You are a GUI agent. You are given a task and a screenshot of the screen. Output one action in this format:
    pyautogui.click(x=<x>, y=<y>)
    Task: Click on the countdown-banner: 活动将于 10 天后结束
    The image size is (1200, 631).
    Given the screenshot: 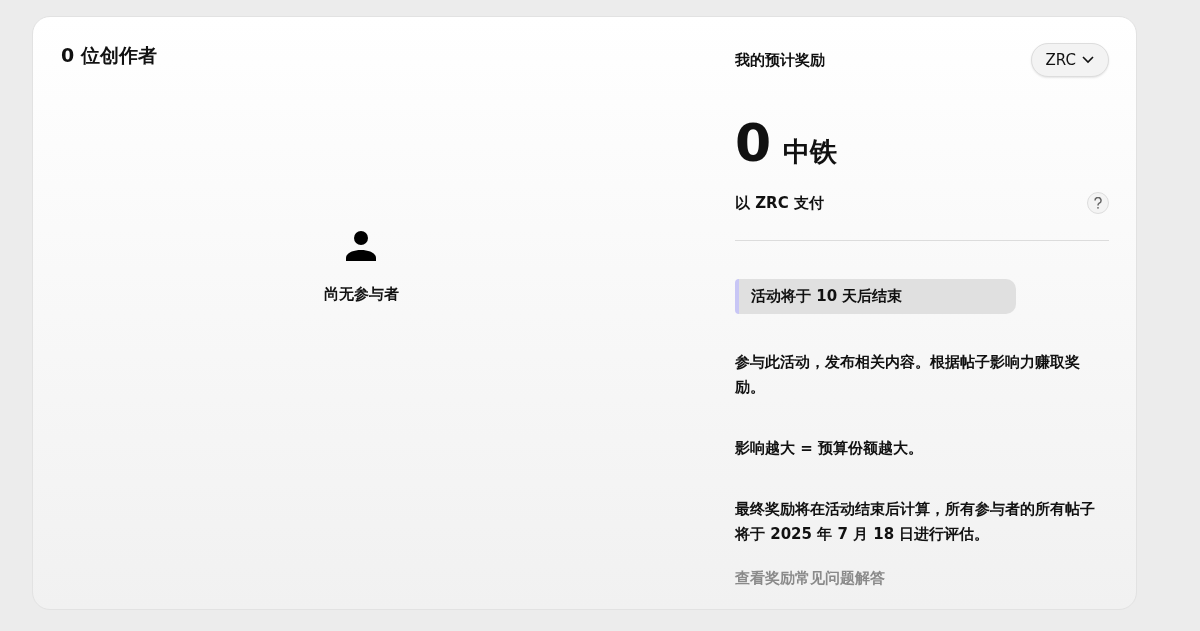 What is the action you would take?
    pyautogui.click(x=875, y=296)
    